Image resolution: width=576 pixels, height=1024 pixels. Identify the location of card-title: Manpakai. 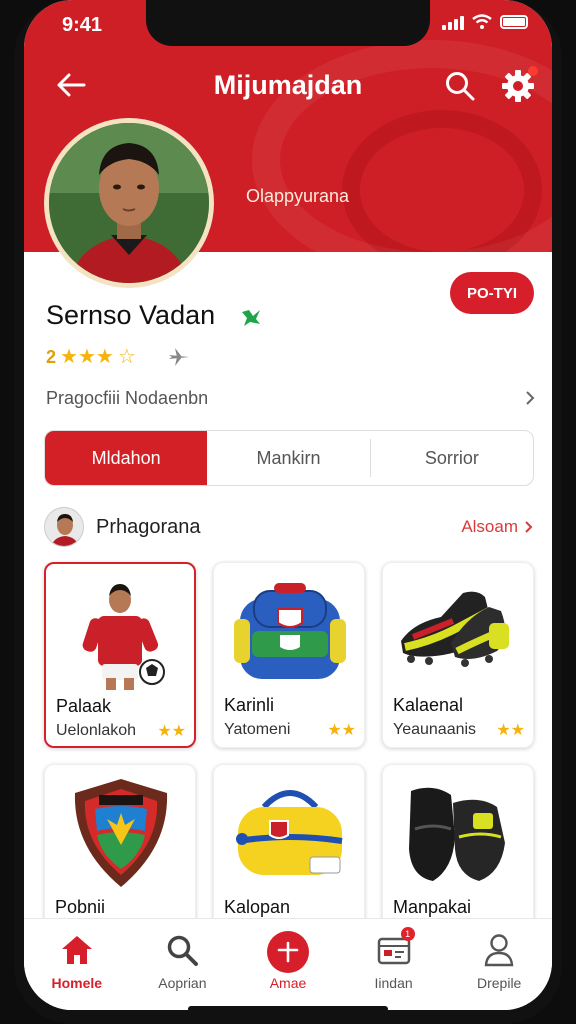
(432, 907).